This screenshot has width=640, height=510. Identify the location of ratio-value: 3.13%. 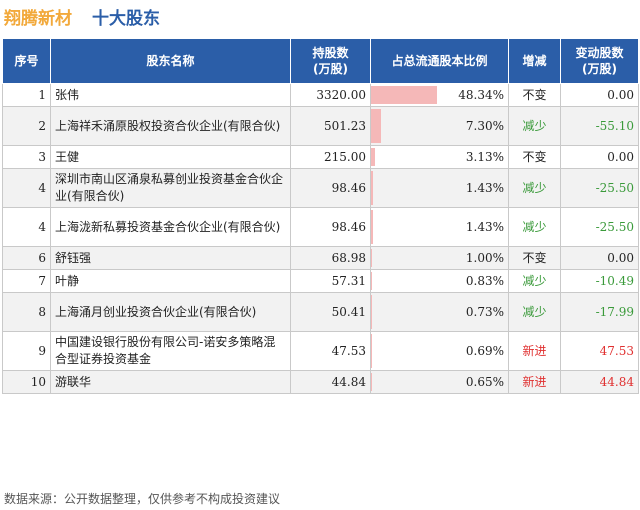
(484, 156).